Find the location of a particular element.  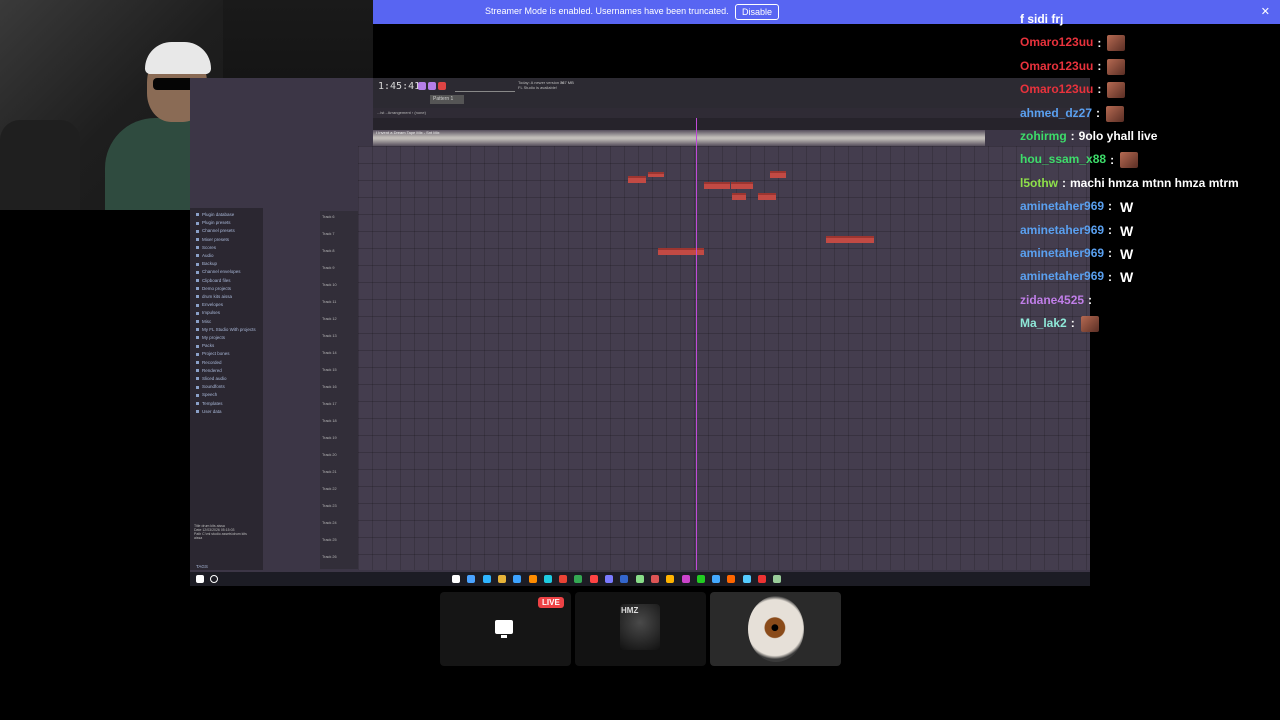

browser-item: Sliced audio is located at coordinates (211, 378).